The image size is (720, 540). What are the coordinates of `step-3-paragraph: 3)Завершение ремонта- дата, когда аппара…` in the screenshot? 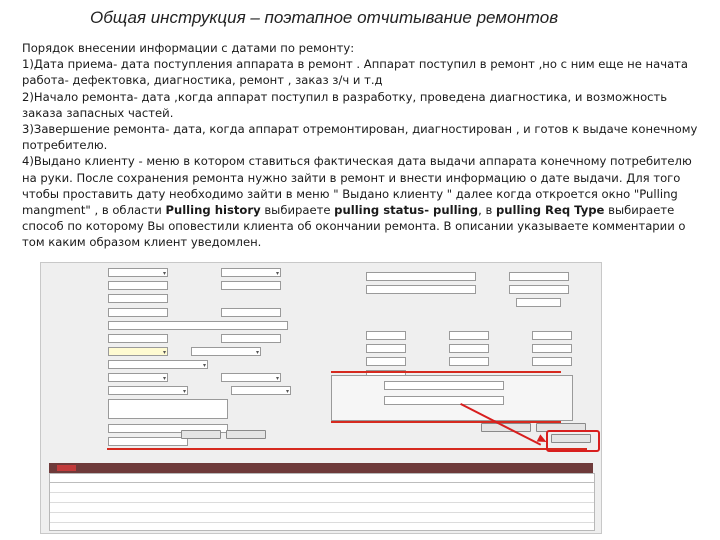 It's located at (360, 137).